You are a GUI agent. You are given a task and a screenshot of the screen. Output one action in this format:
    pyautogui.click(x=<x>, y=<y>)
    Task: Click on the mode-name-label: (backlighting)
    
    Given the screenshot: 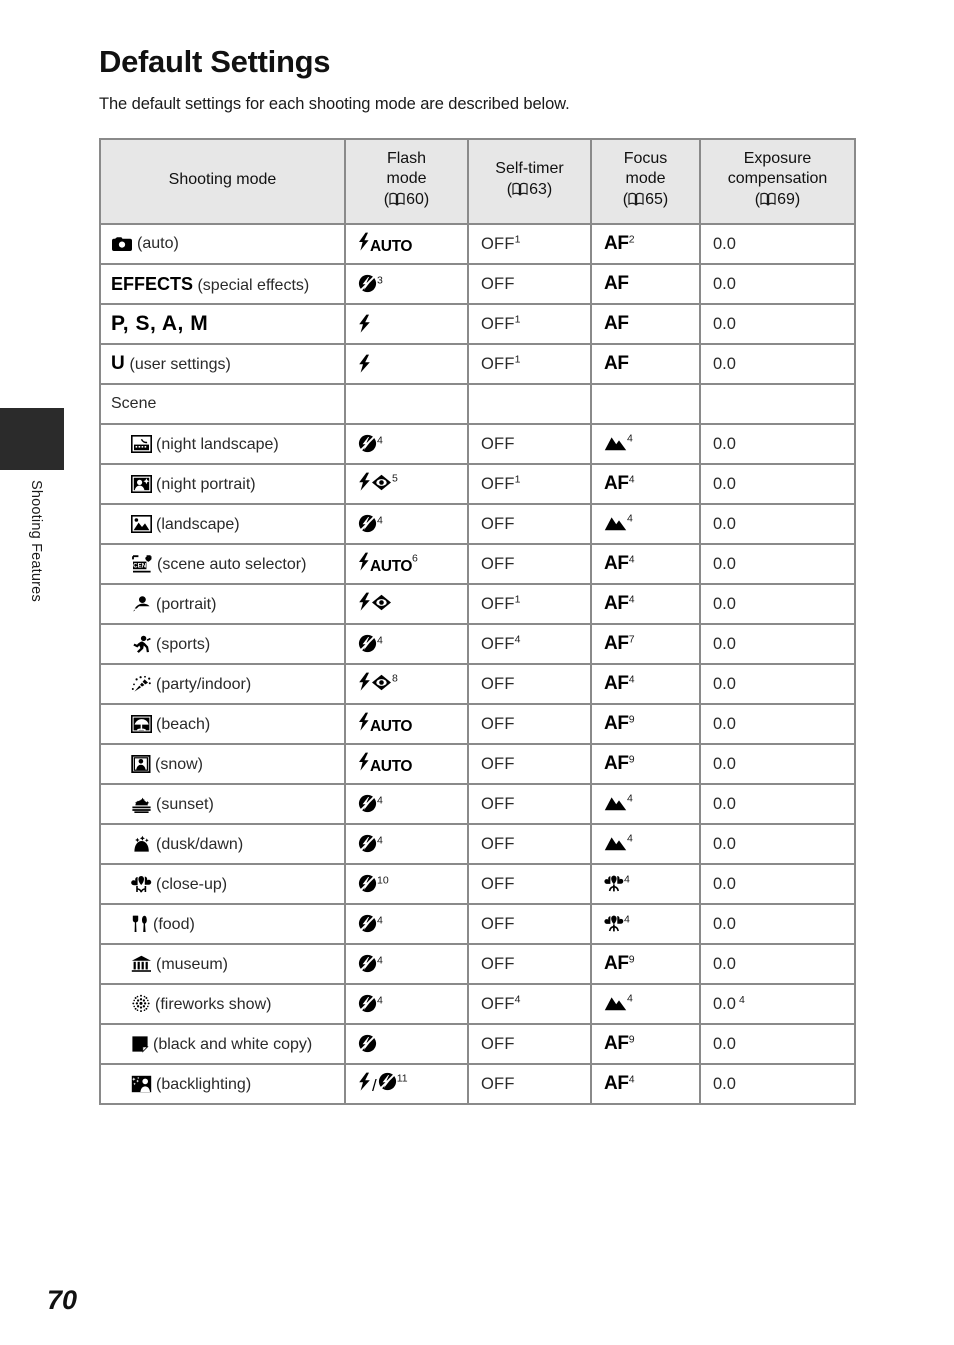 What is the action you would take?
    pyautogui.click(x=204, y=1084)
    